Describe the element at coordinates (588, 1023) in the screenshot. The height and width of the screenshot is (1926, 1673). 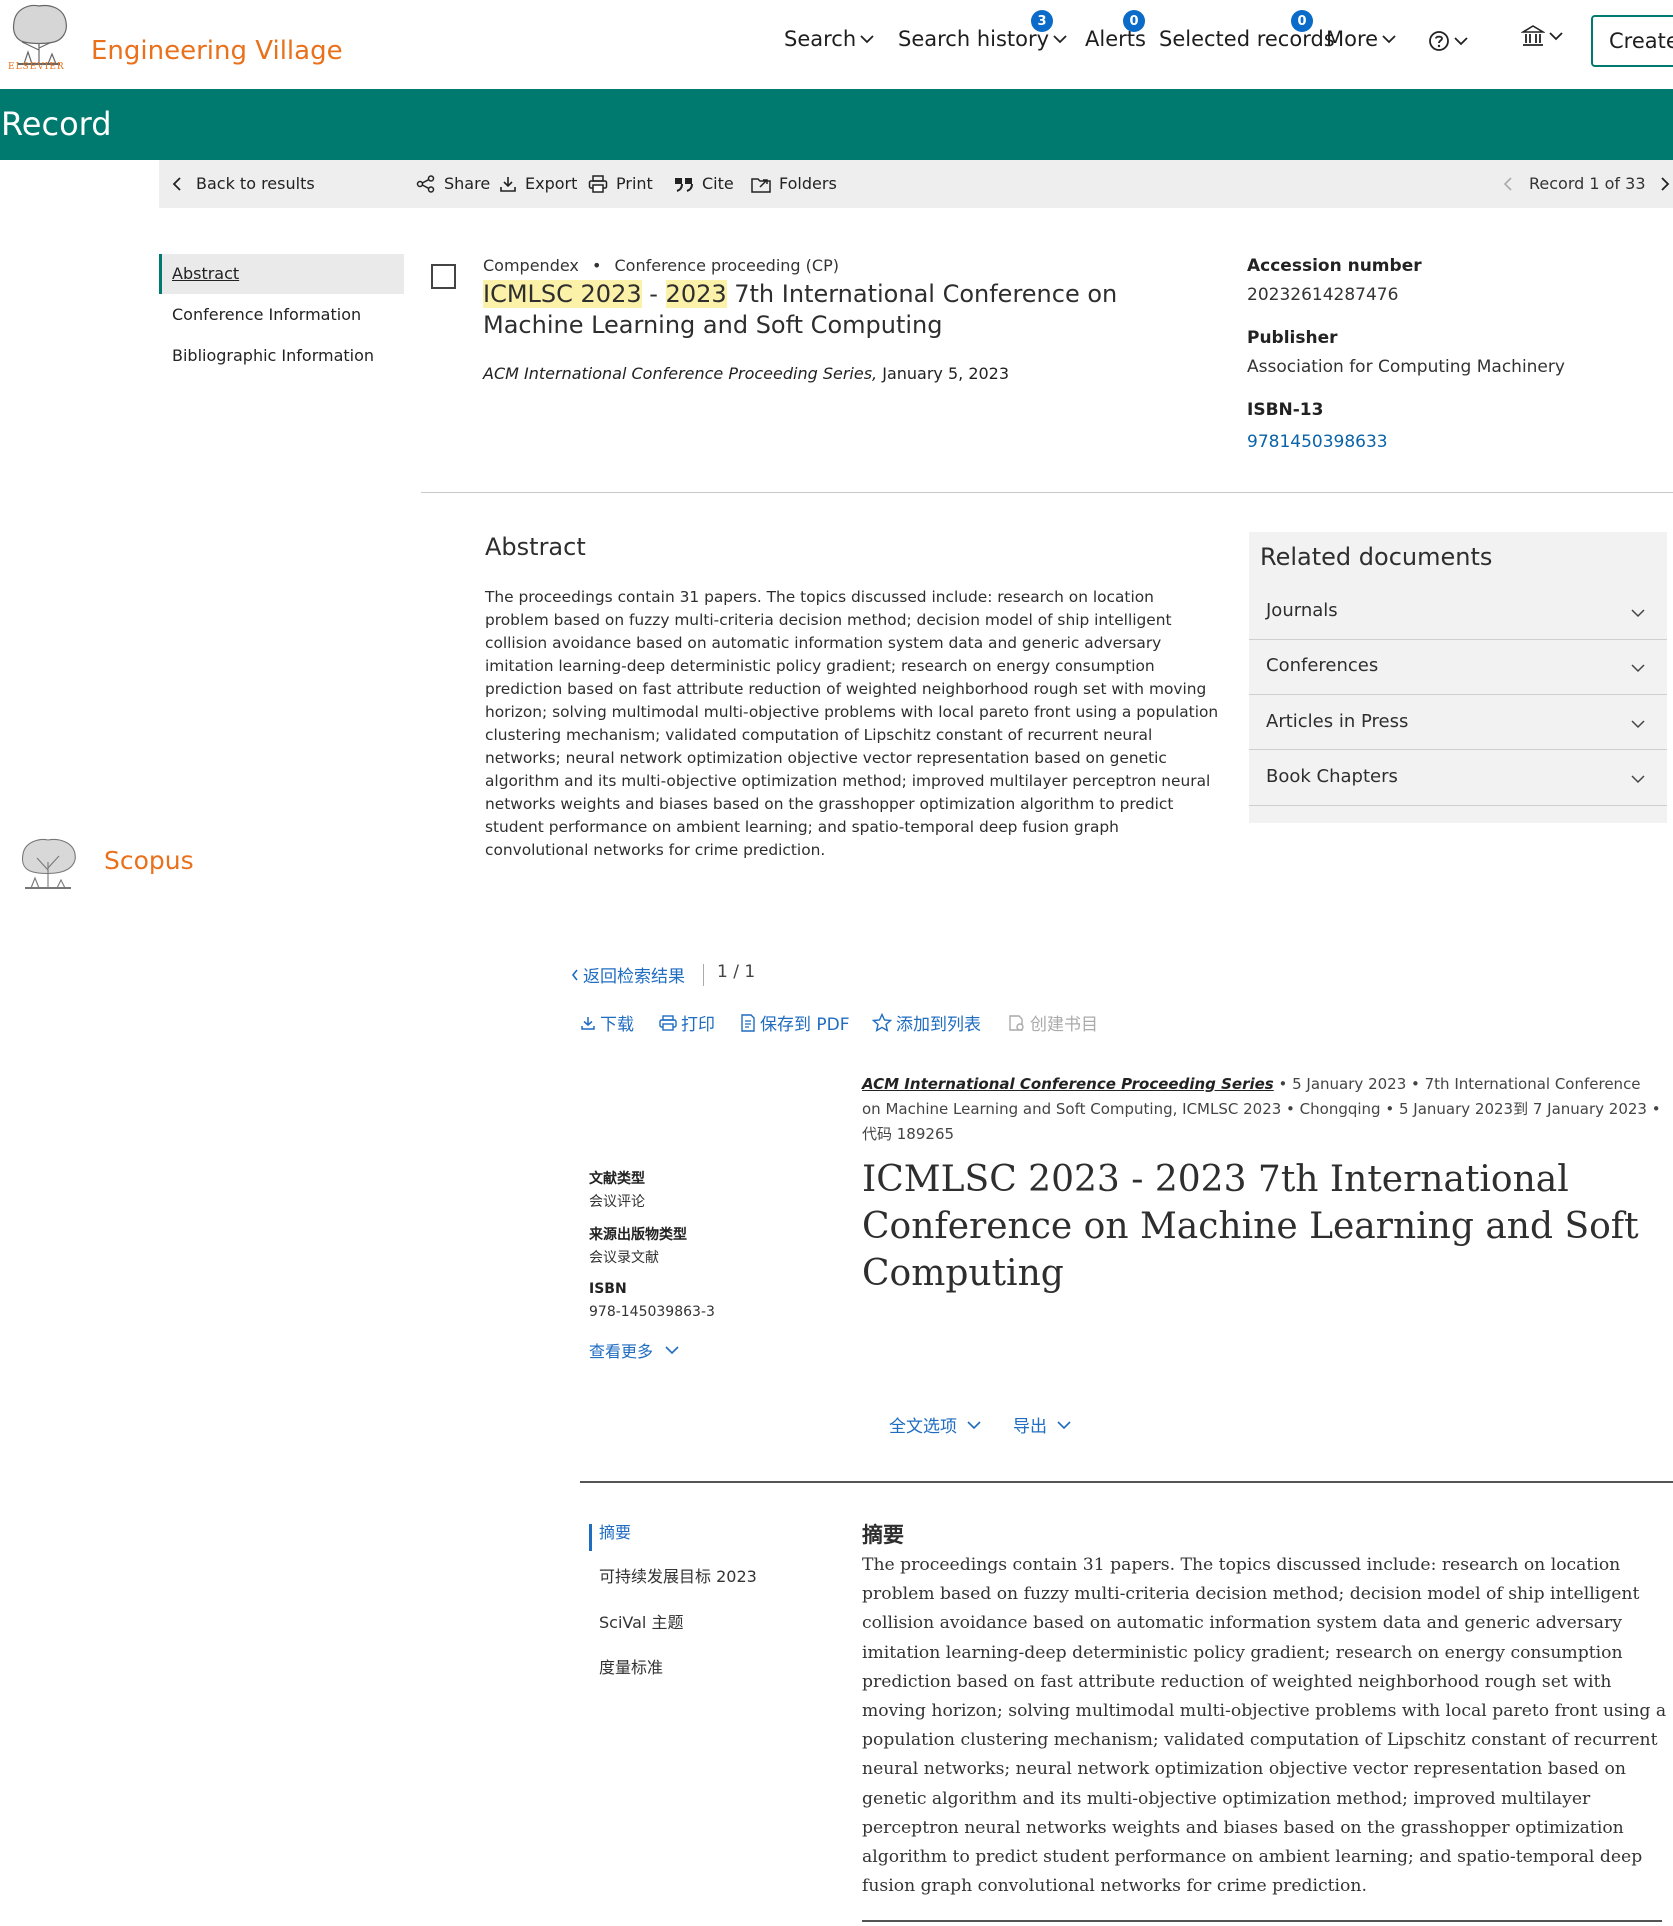
I see `download-icon` at that location.